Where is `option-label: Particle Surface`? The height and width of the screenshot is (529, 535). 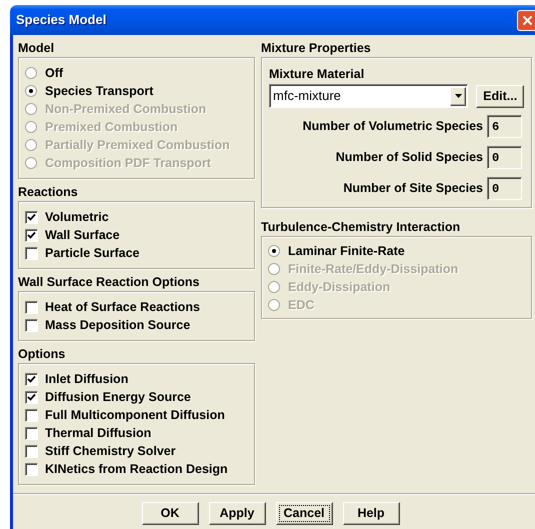
option-label: Particle Surface is located at coordinates (92, 253).